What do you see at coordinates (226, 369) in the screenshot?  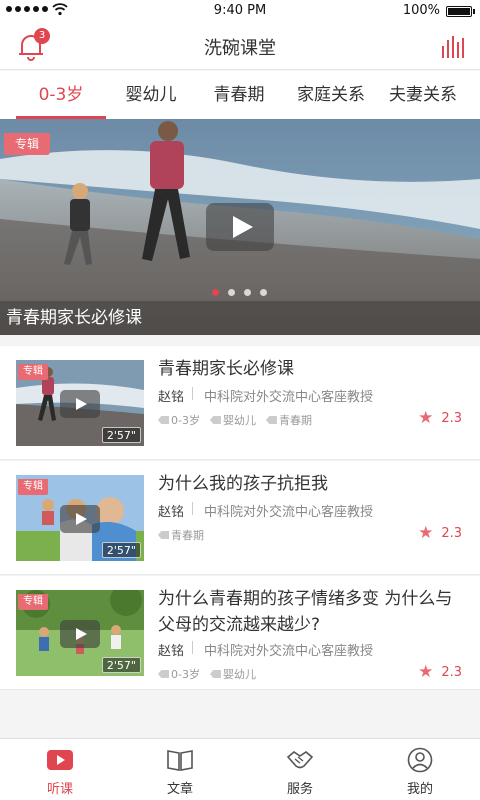 I see `item-title: 青春期家长必修课` at bounding box center [226, 369].